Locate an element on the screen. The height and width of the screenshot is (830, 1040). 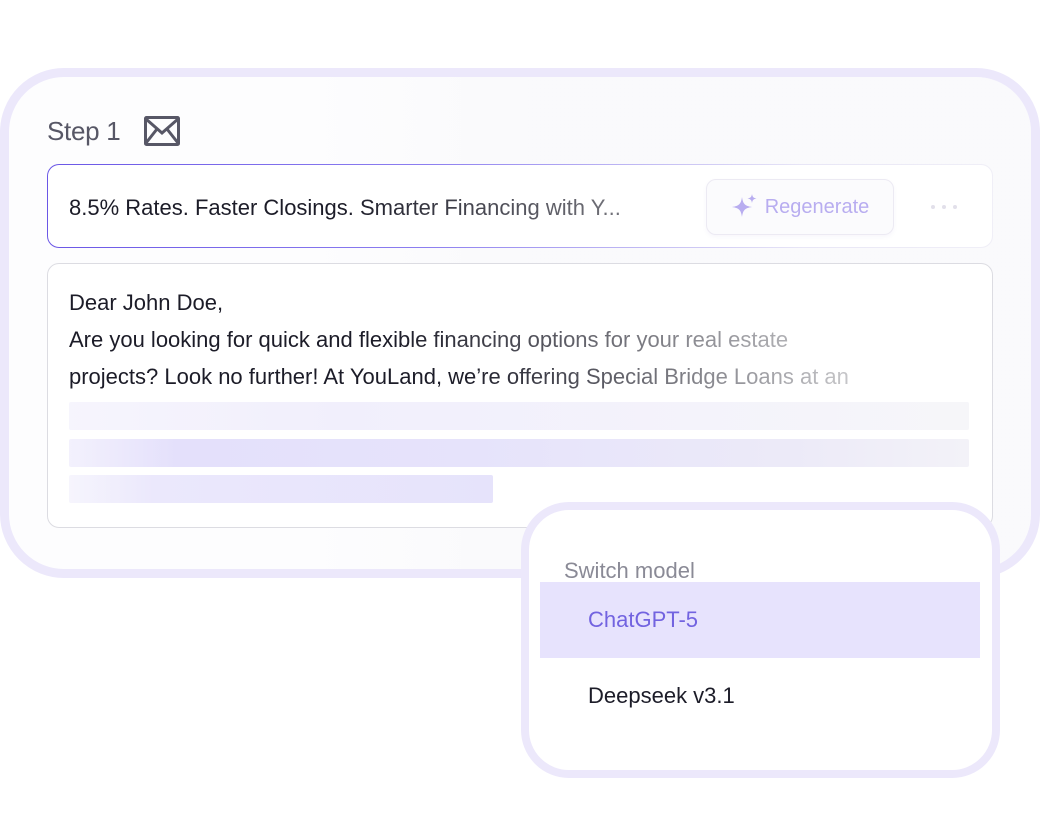
regenerate-button: Regenerate is located at coordinates (800, 207).